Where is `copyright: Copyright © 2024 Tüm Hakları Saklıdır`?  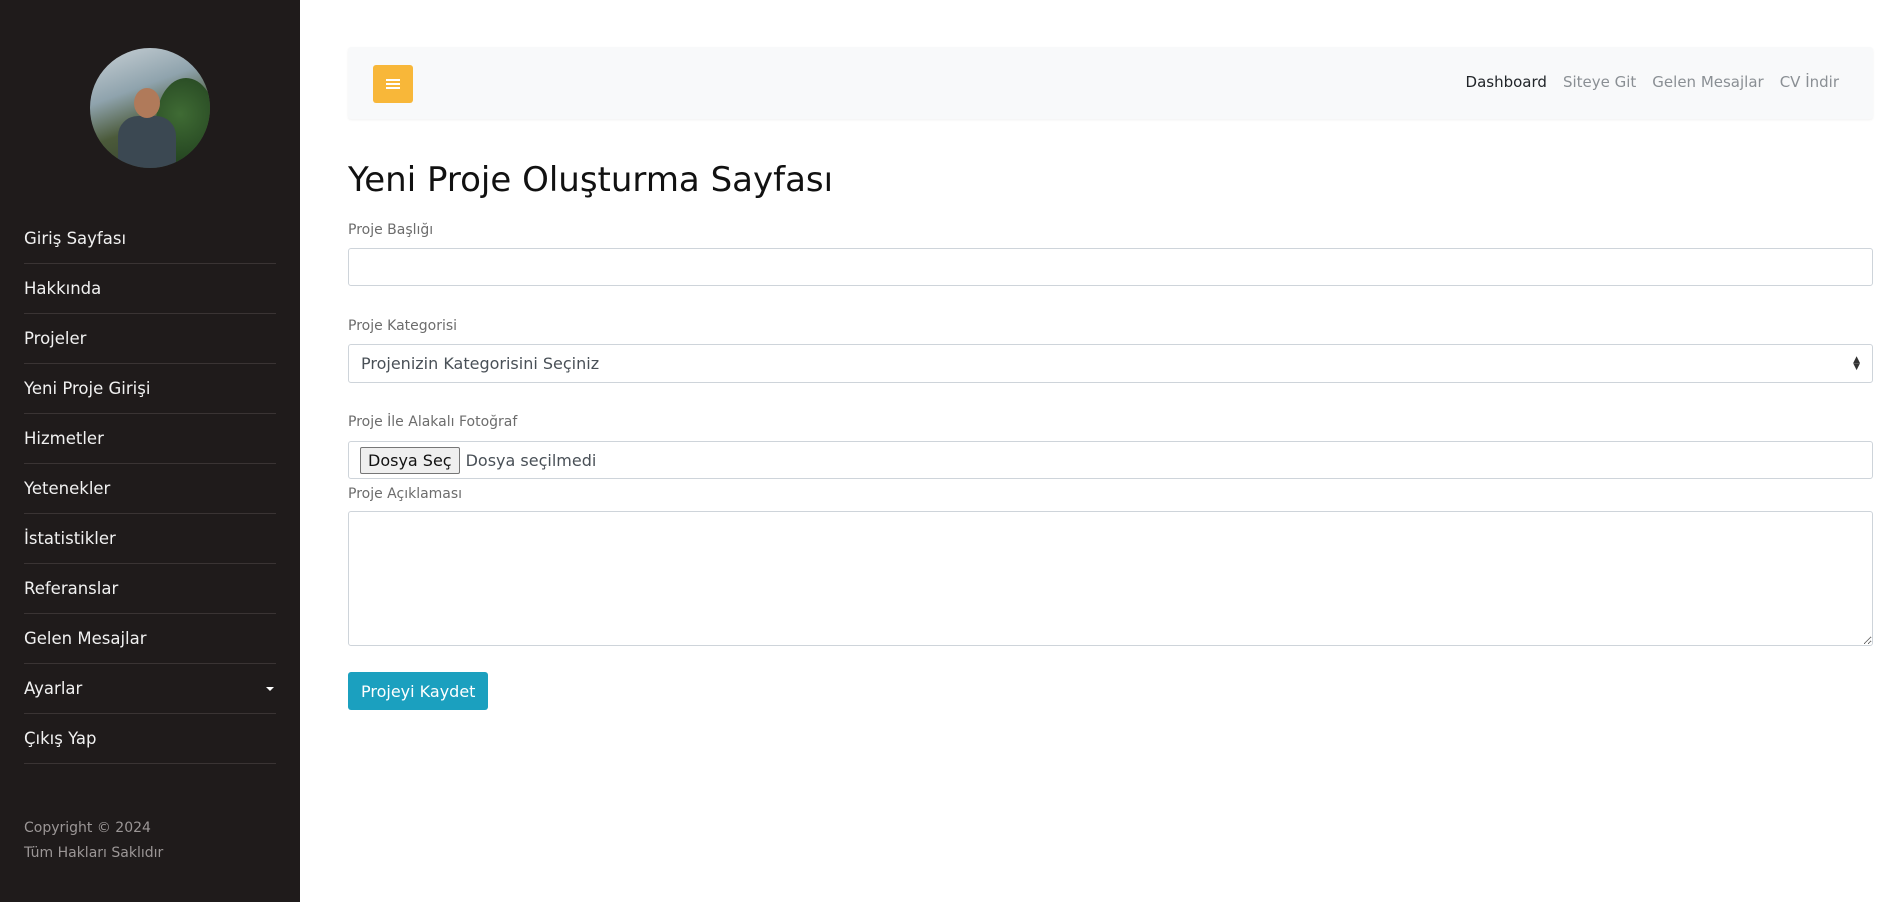 copyright: Copyright © 2024 Tüm Hakları Saklıdır is located at coordinates (93, 841).